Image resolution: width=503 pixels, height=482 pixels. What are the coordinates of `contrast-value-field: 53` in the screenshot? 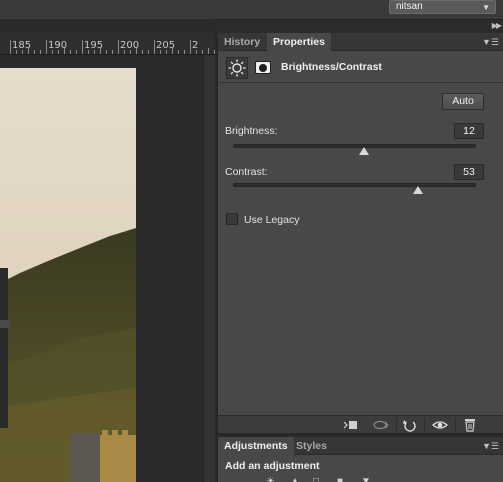 It's located at (469, 172).